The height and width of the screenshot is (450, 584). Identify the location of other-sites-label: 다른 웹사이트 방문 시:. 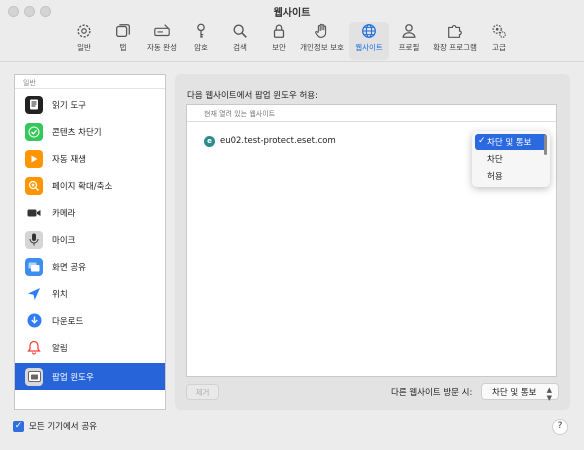
(432, 393).